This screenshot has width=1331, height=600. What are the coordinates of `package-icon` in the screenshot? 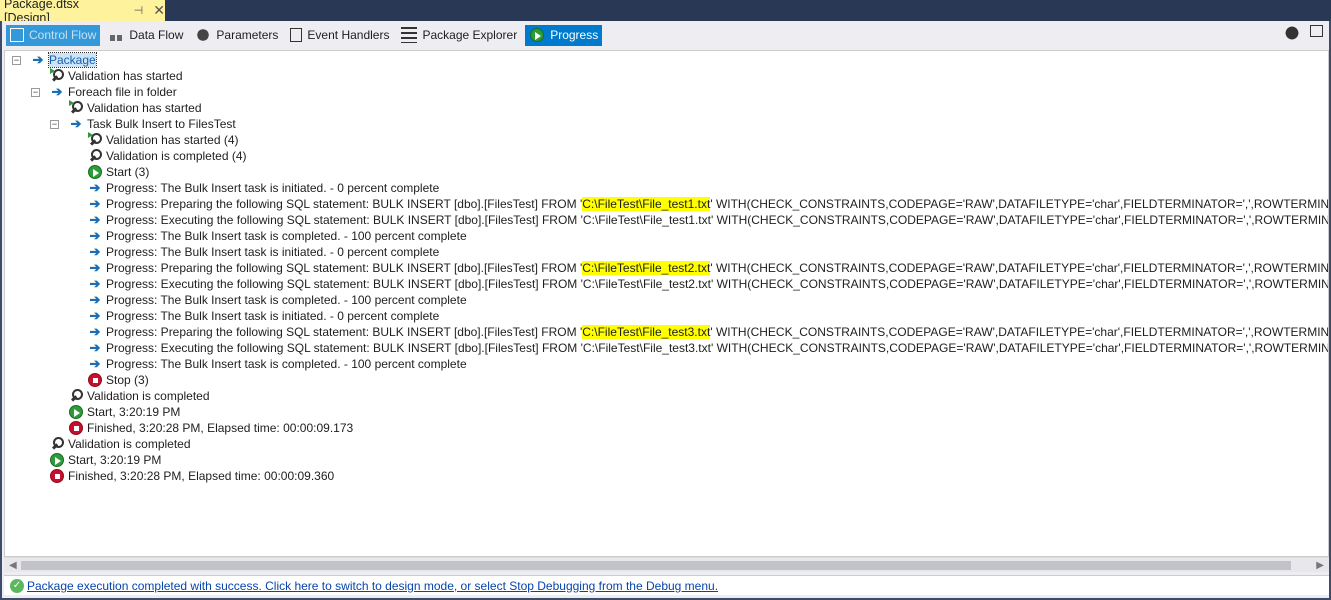 It's located at (1292, 33).